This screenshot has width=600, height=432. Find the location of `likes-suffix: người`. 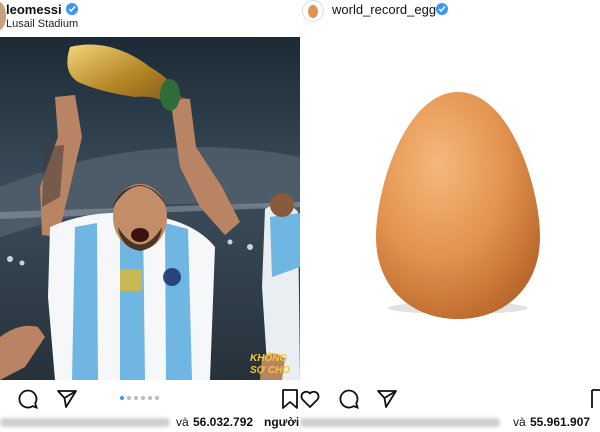

likes-suffix: người is located at coordinates (282, 422).